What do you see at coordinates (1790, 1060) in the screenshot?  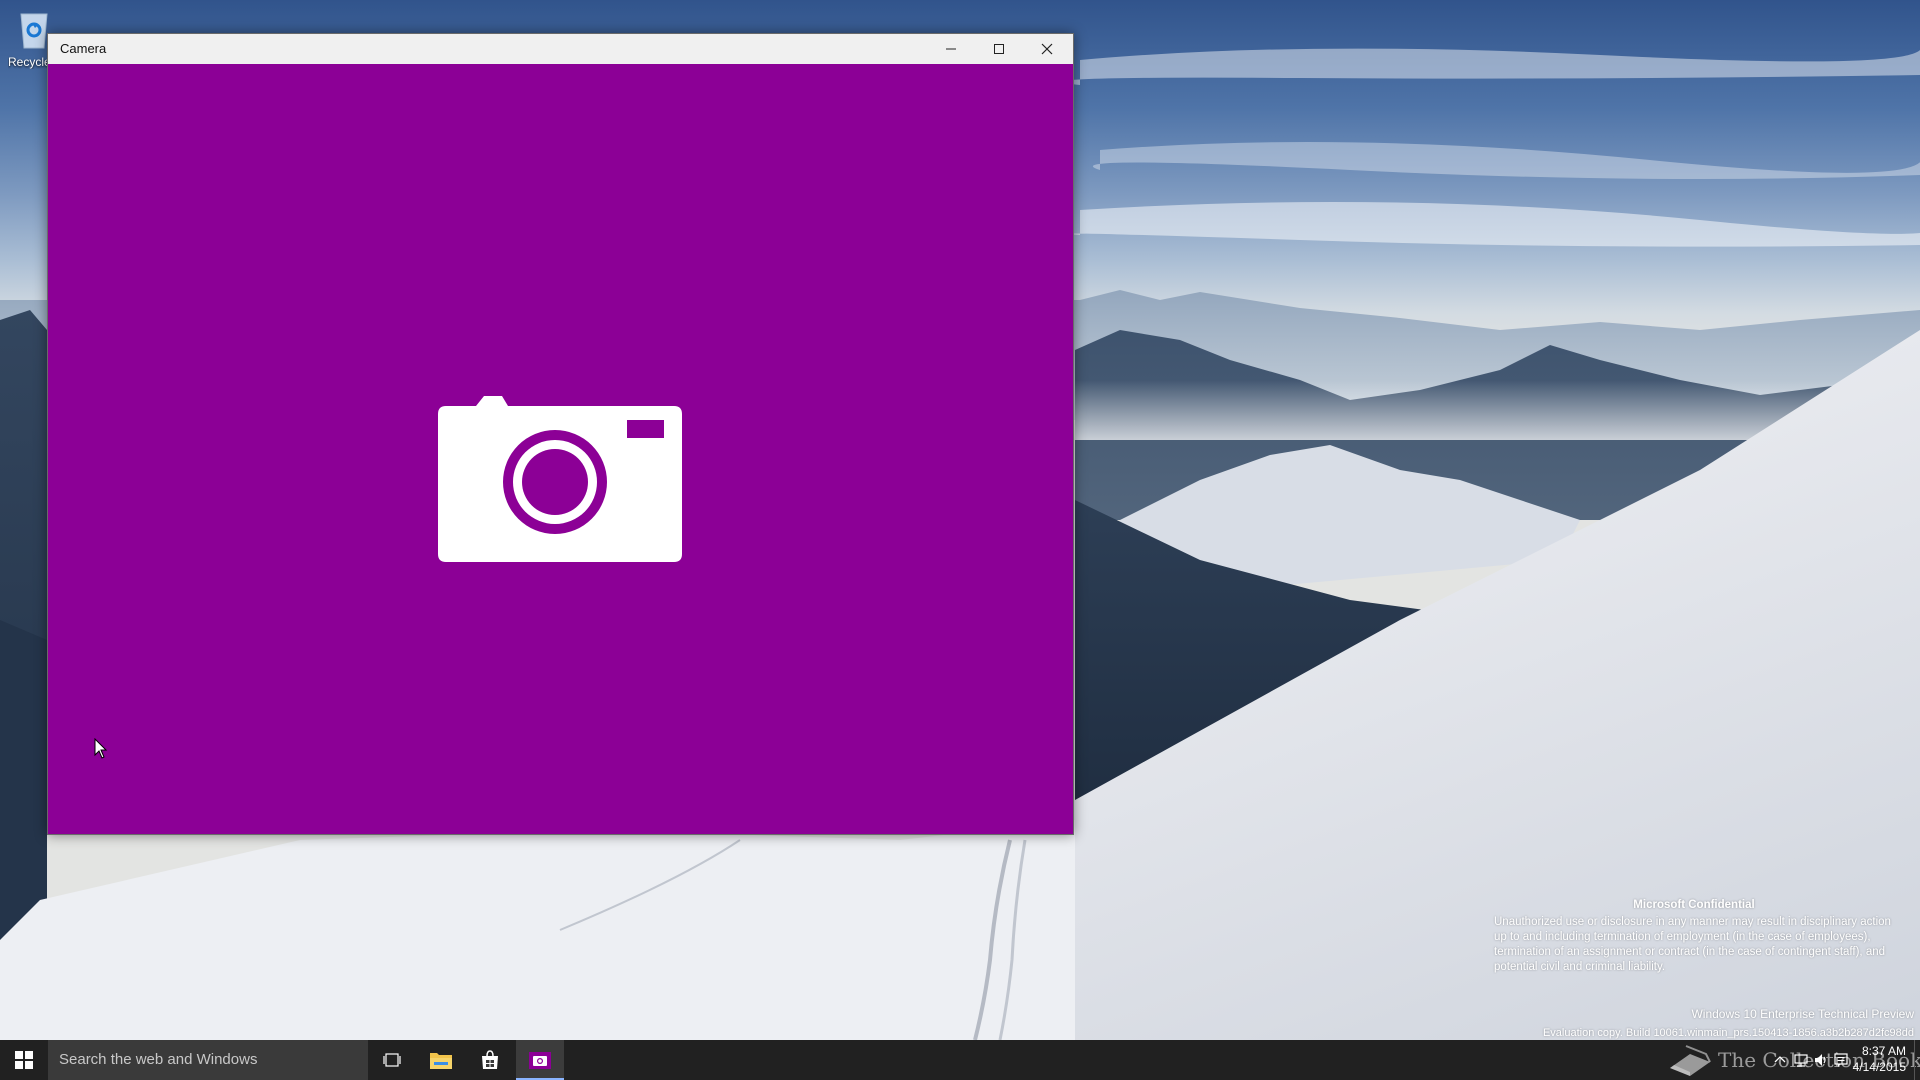 I see `system-tray: The Collection Book 8:37 AM 4/14/2015` at bounding box center [1790, 1060].